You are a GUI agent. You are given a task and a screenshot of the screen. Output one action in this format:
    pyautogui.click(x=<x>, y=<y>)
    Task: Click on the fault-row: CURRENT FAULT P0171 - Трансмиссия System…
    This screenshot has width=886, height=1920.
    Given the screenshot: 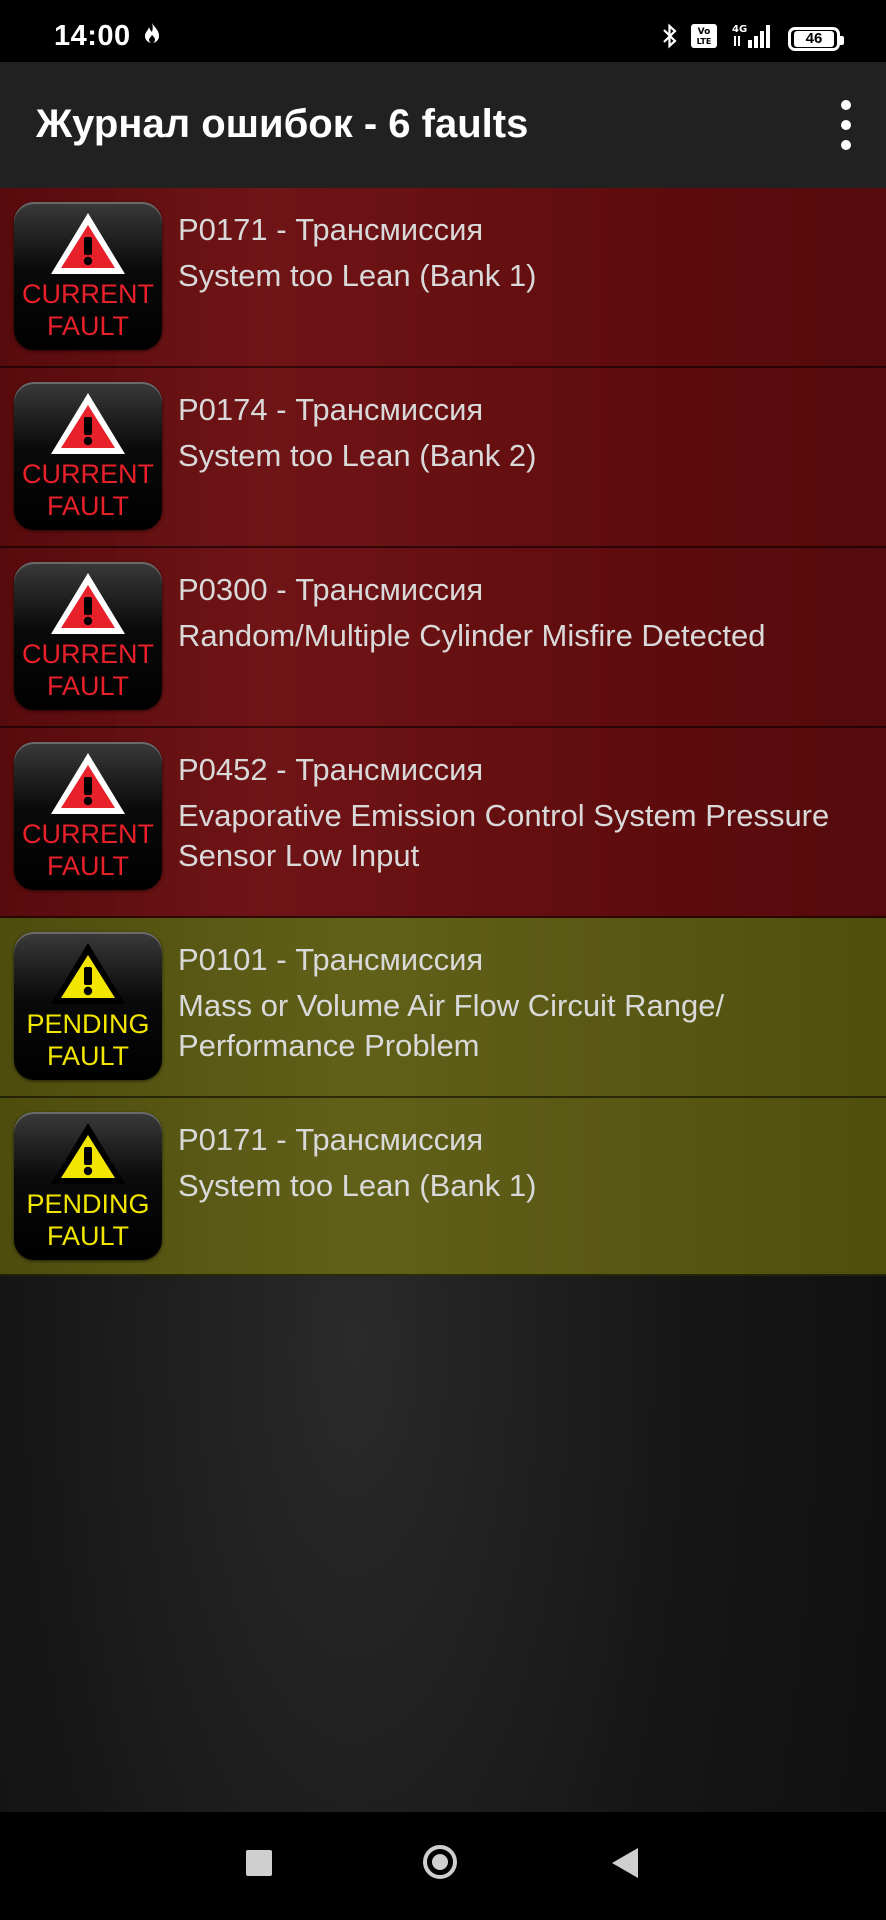 What is the action you would take?
    pyautogui.click(x=443, y=278)
    